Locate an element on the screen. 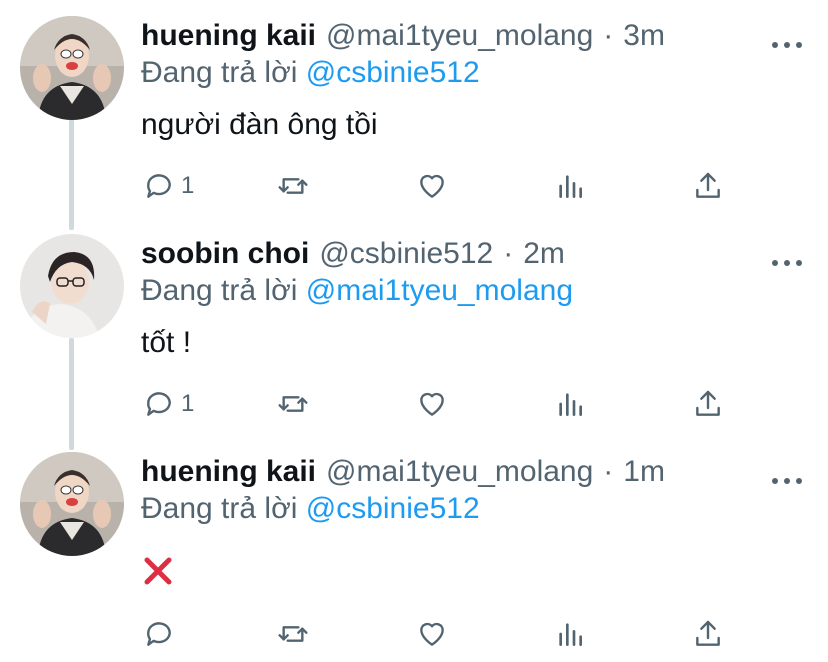  tweet-header: soobin choi @csbinie512 · 2m is located at coordinates (353, 254).